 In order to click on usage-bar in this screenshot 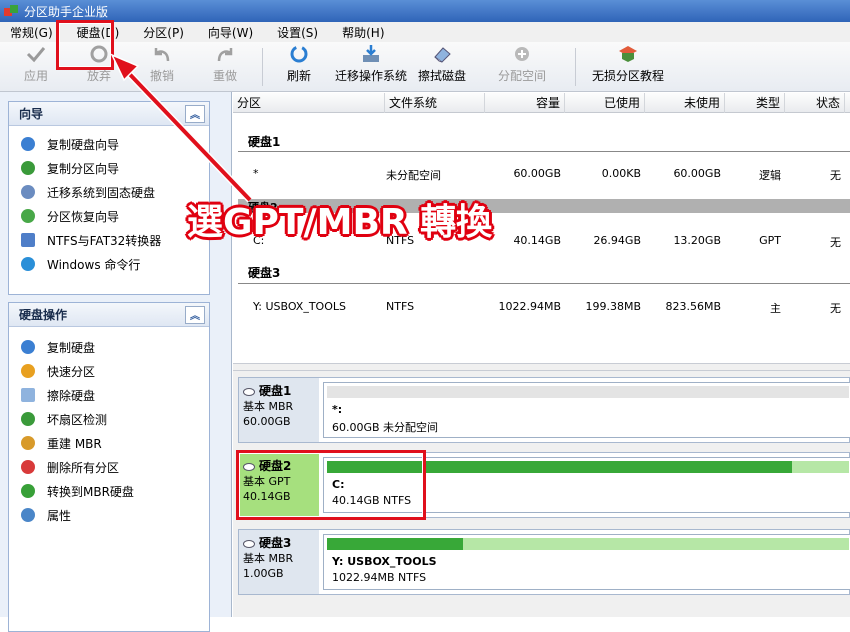, I will do `click(588, 392)`.